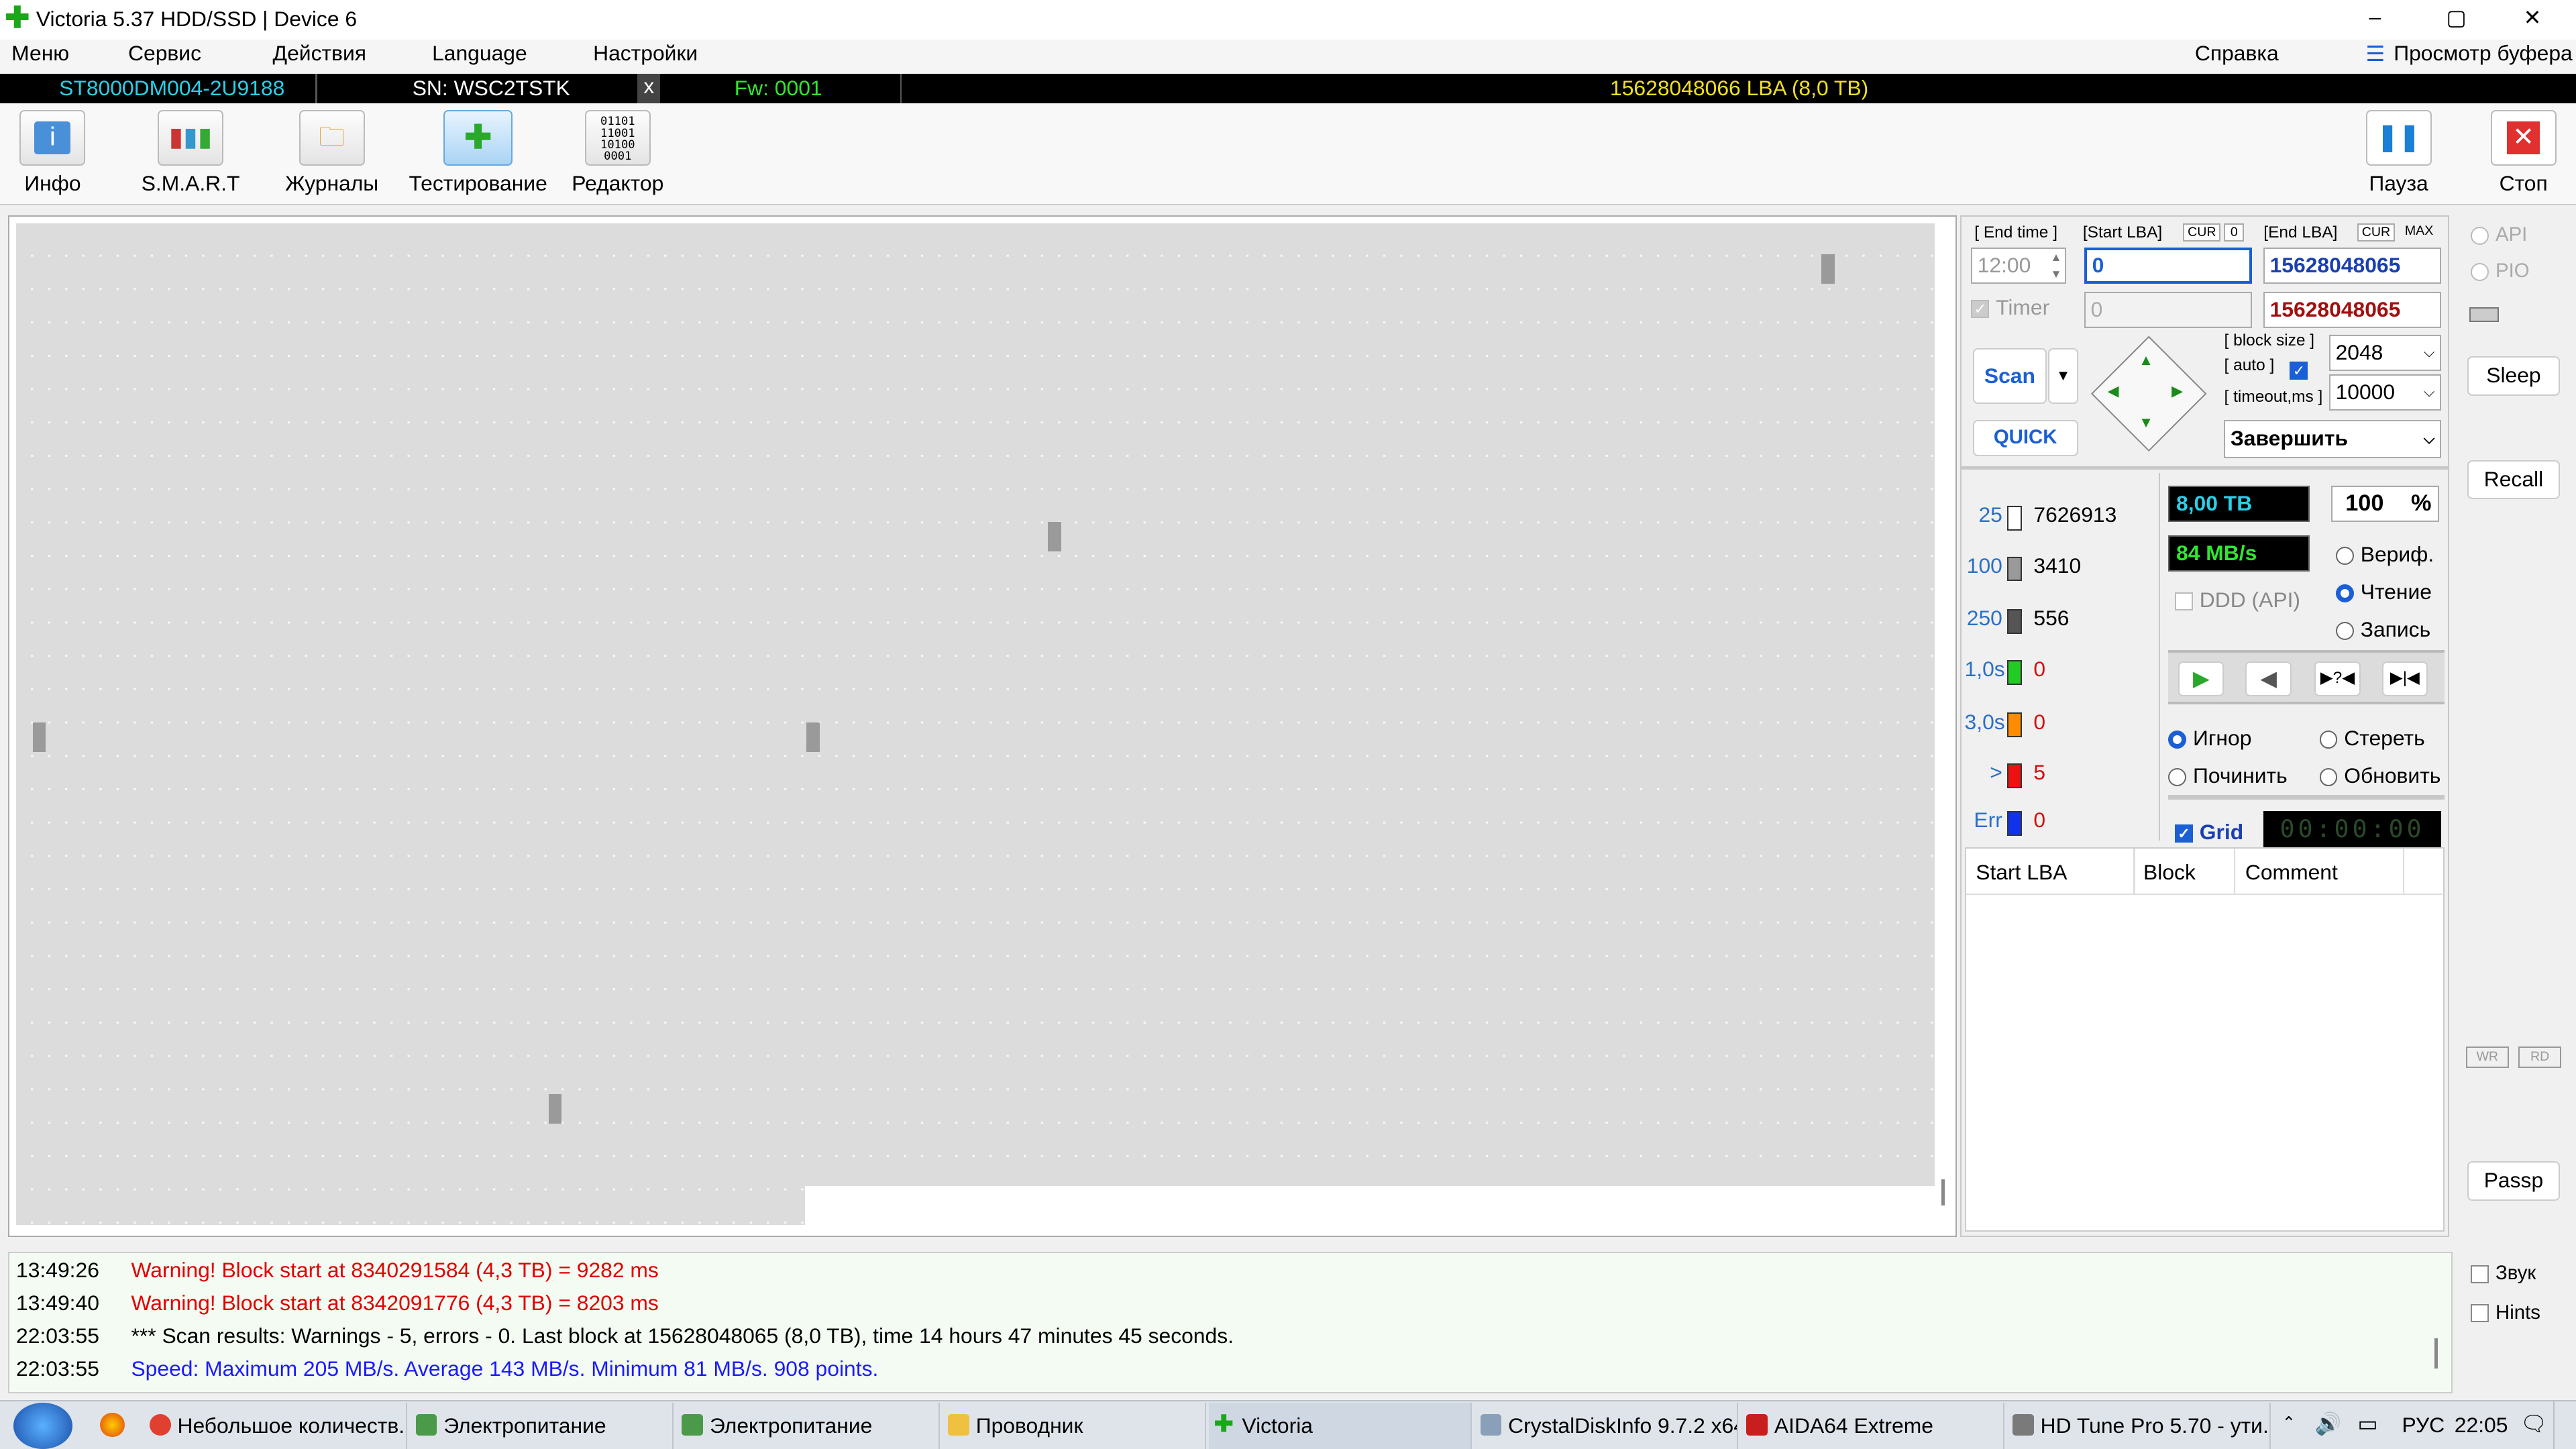 The width and height of the screenshot is (2576, 1449). Describe the element at coordinates (52, 138) in the screenshot. I see `info-icon: i` at that location.